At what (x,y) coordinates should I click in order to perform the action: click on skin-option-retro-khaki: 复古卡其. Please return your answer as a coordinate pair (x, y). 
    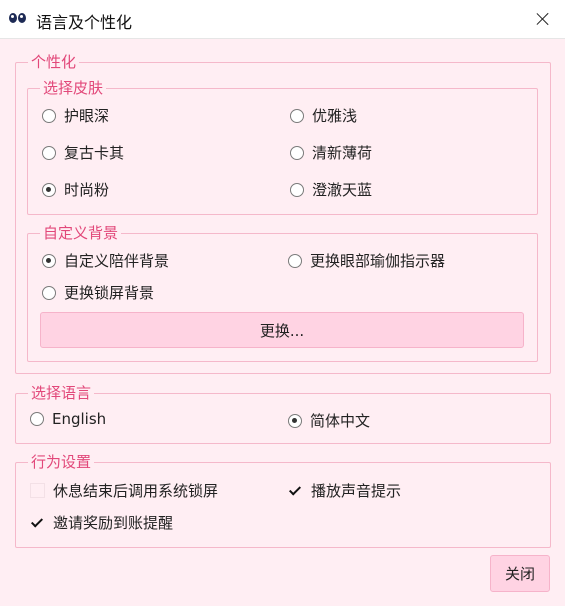
    Looking at the image, I should click on (83, 152).